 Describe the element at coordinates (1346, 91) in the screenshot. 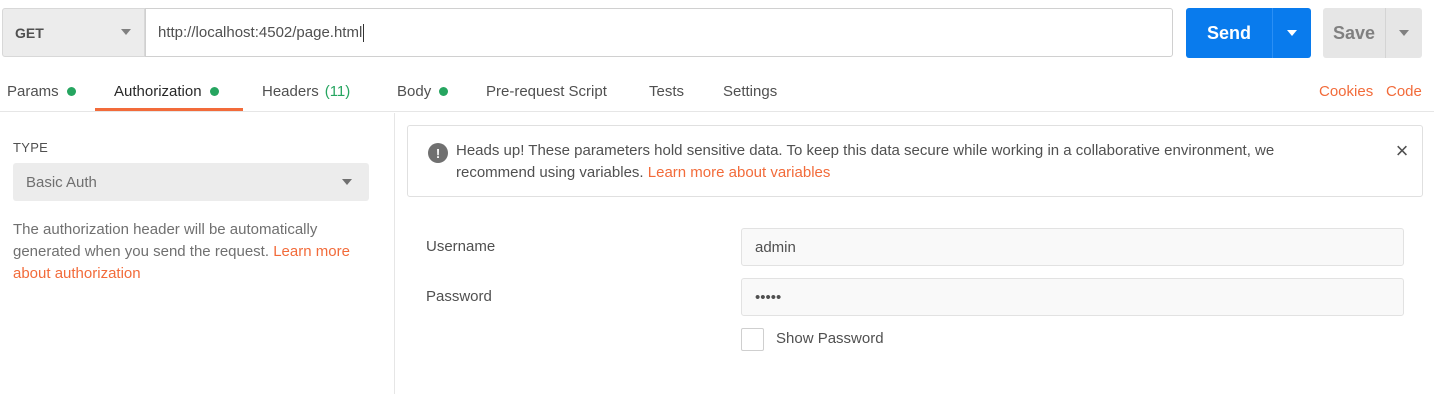

I see `cookies-link: Cookies` at that location.